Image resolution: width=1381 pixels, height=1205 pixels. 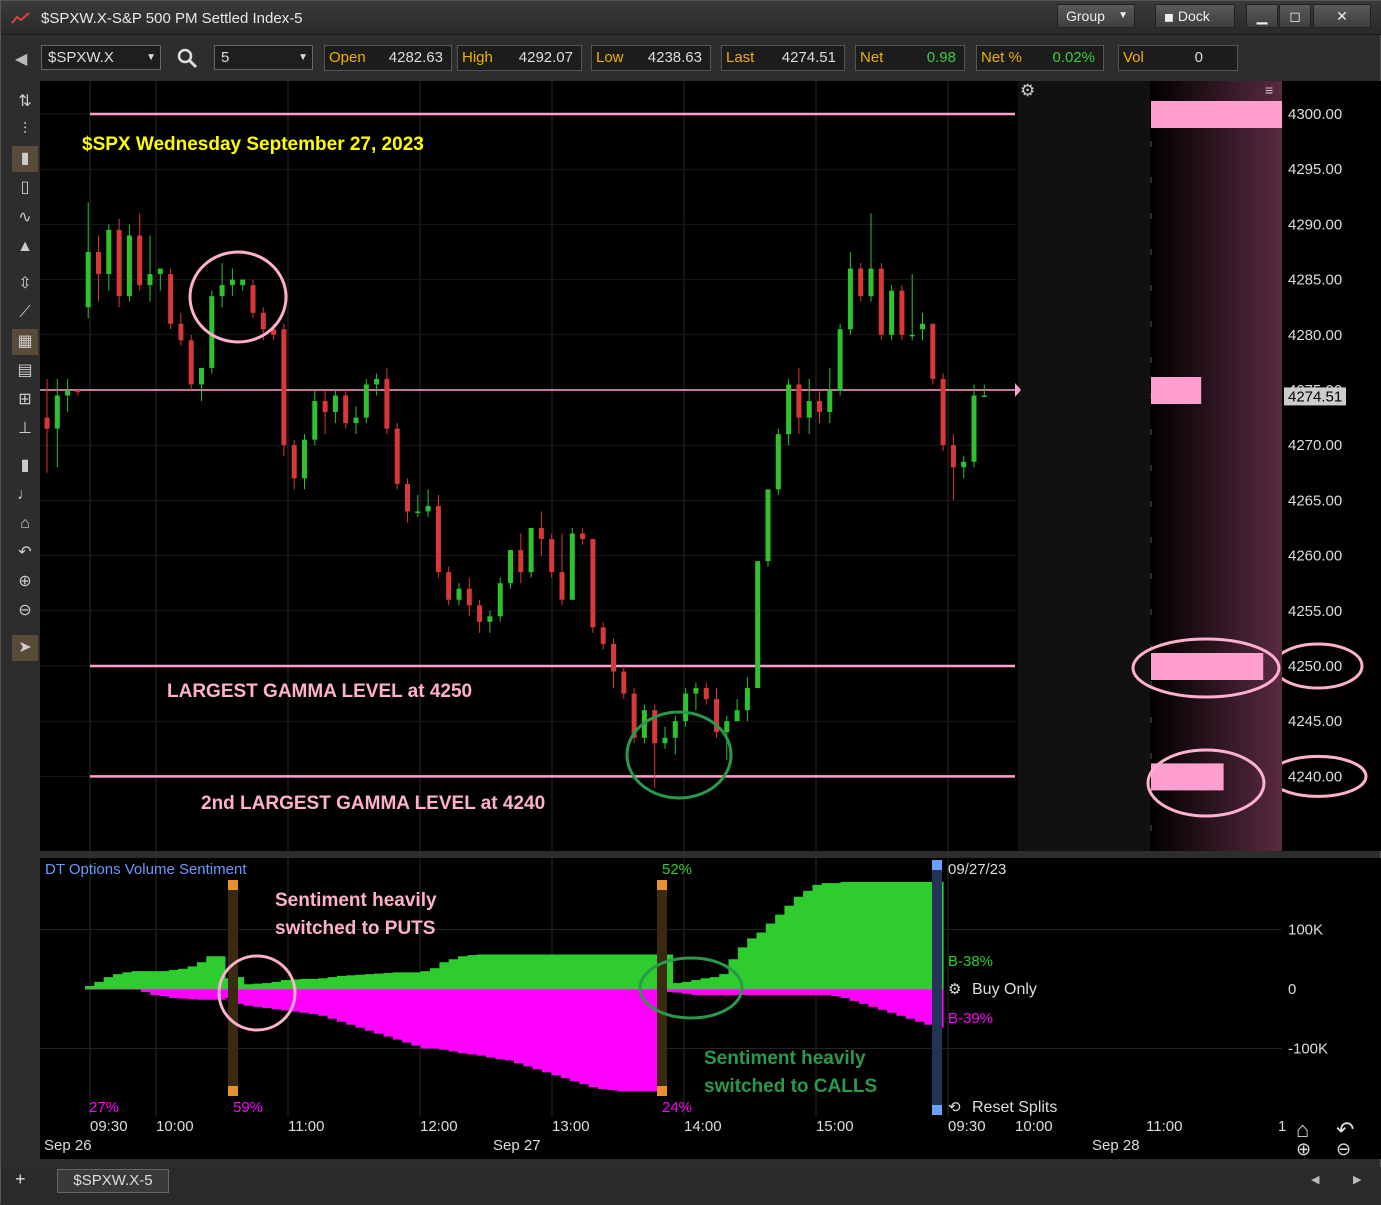 I want to click on quote-label: Net, so click(x=872, y=57).